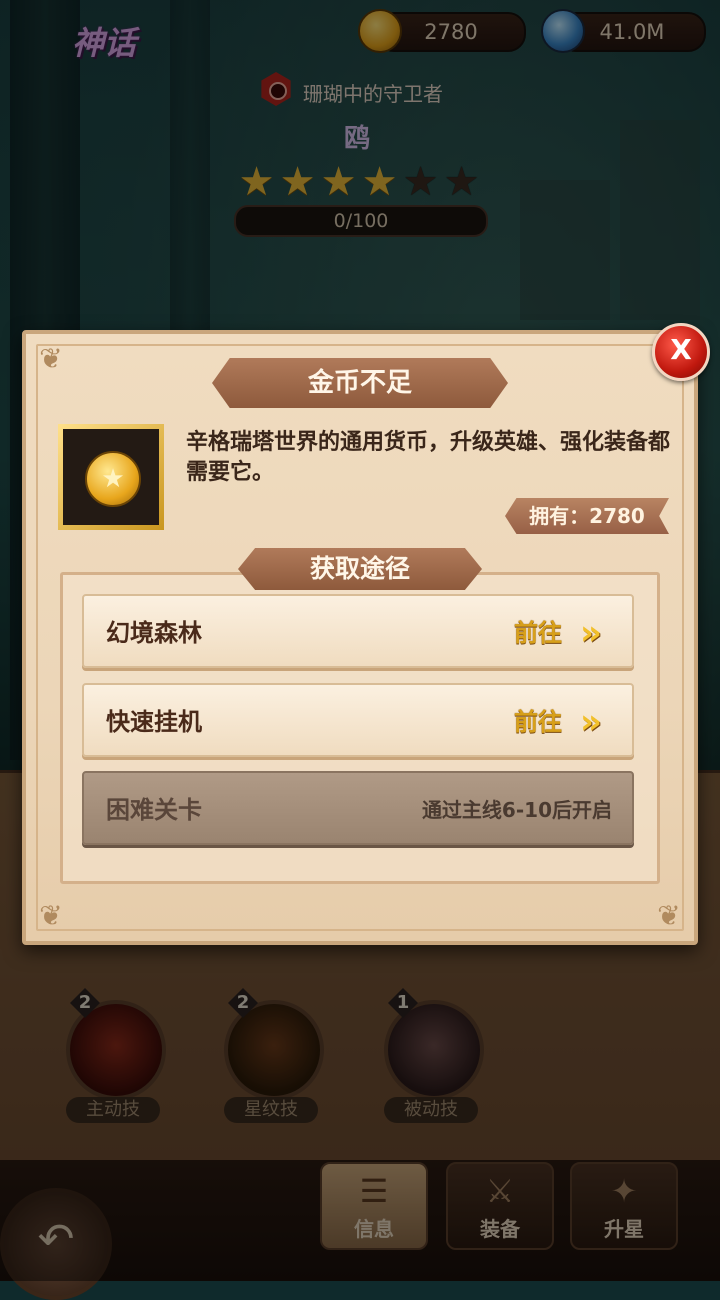 The image size is (720, 1300). What do you see at coordinates (681, 352) in the screenshot?
I see `close-button: X` at bounding box center [681, 352].